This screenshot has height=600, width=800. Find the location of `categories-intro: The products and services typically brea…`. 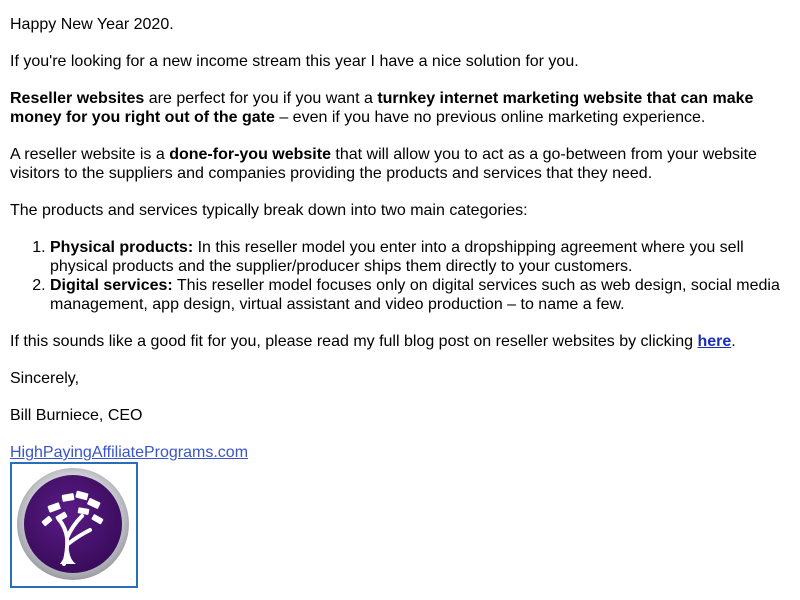

categories-intro: The products and services typically brea… is located at coordinates (269, 210).